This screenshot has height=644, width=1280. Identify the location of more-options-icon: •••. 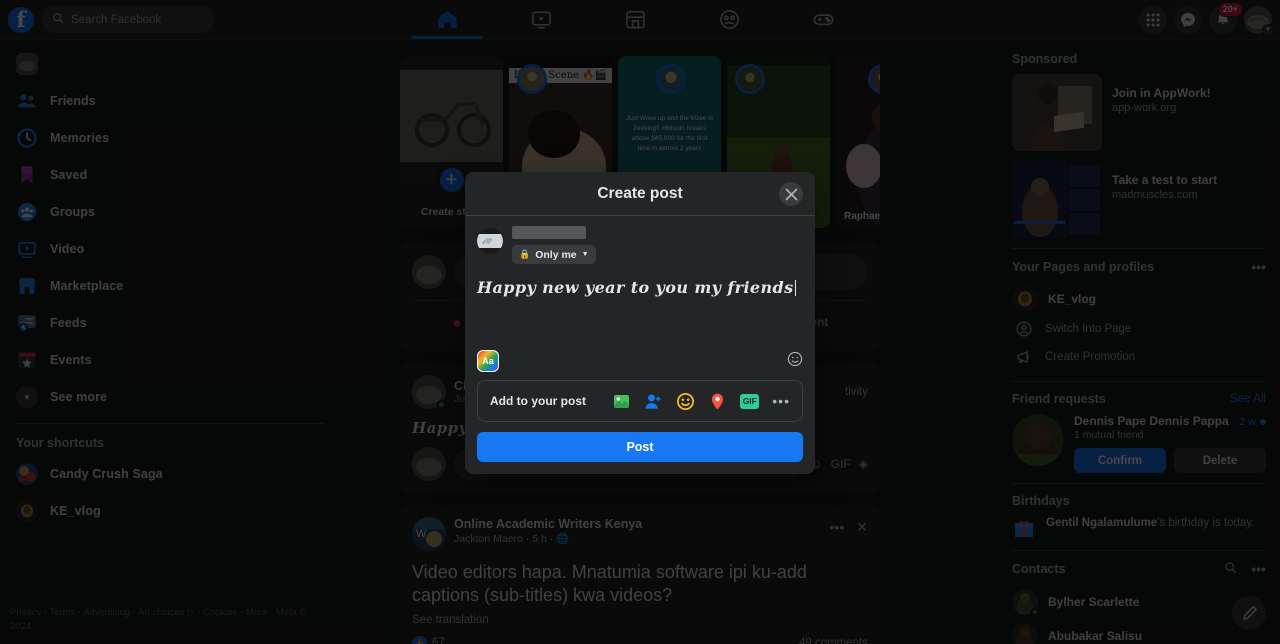
(781, 401).